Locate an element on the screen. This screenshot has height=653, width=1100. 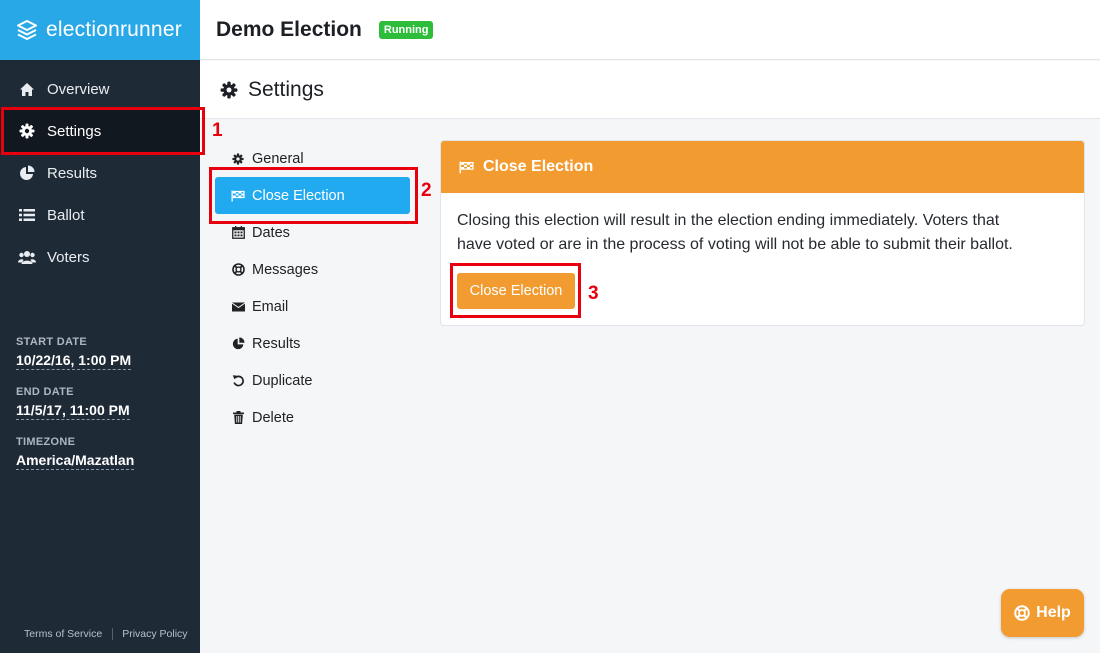
subnav-item-label: Delete is located at coordinates (273, 417).